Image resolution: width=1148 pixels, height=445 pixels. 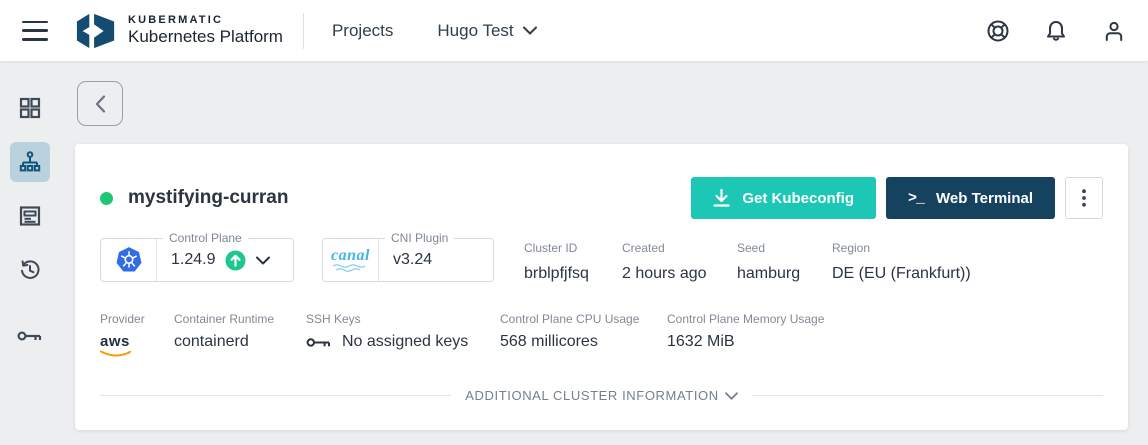 I want to click on cni-plugin-label: CNI Plugin, so click(x=420, y=238).